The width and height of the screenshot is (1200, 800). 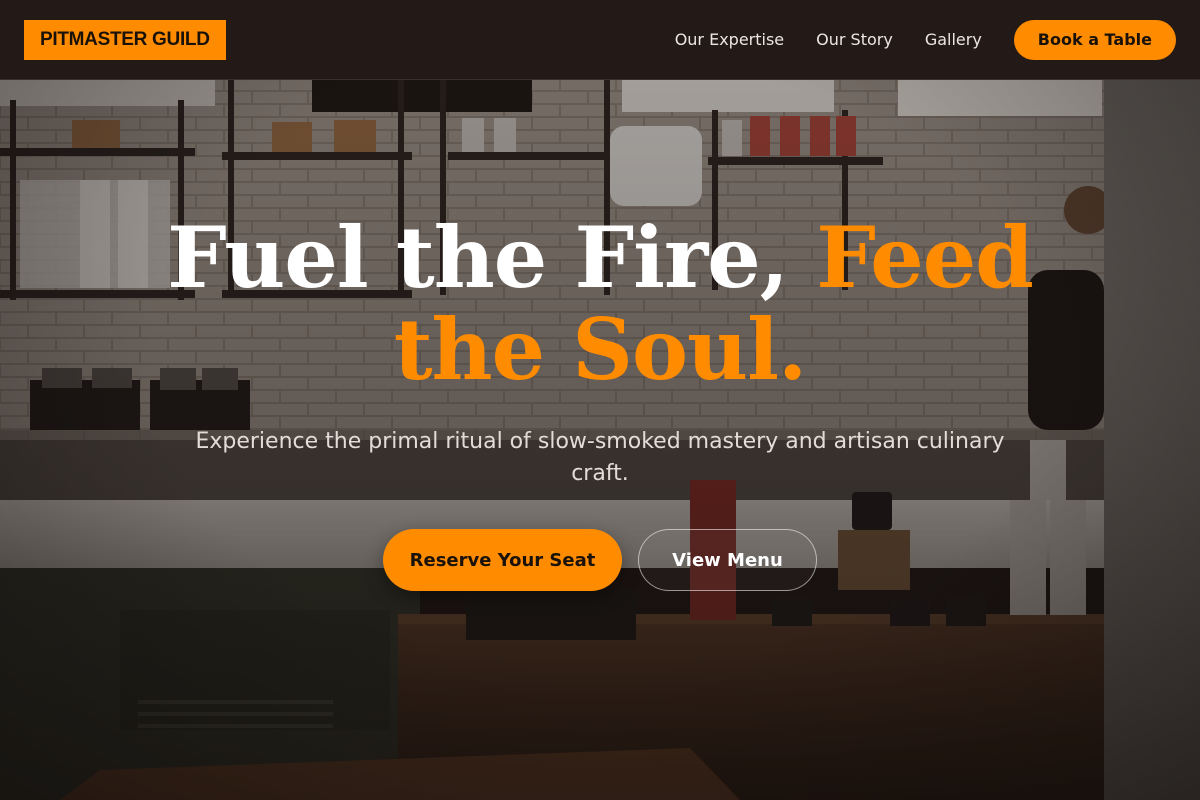 I want to click on view-menu-button: View Menu, so click(x=727, y=560).